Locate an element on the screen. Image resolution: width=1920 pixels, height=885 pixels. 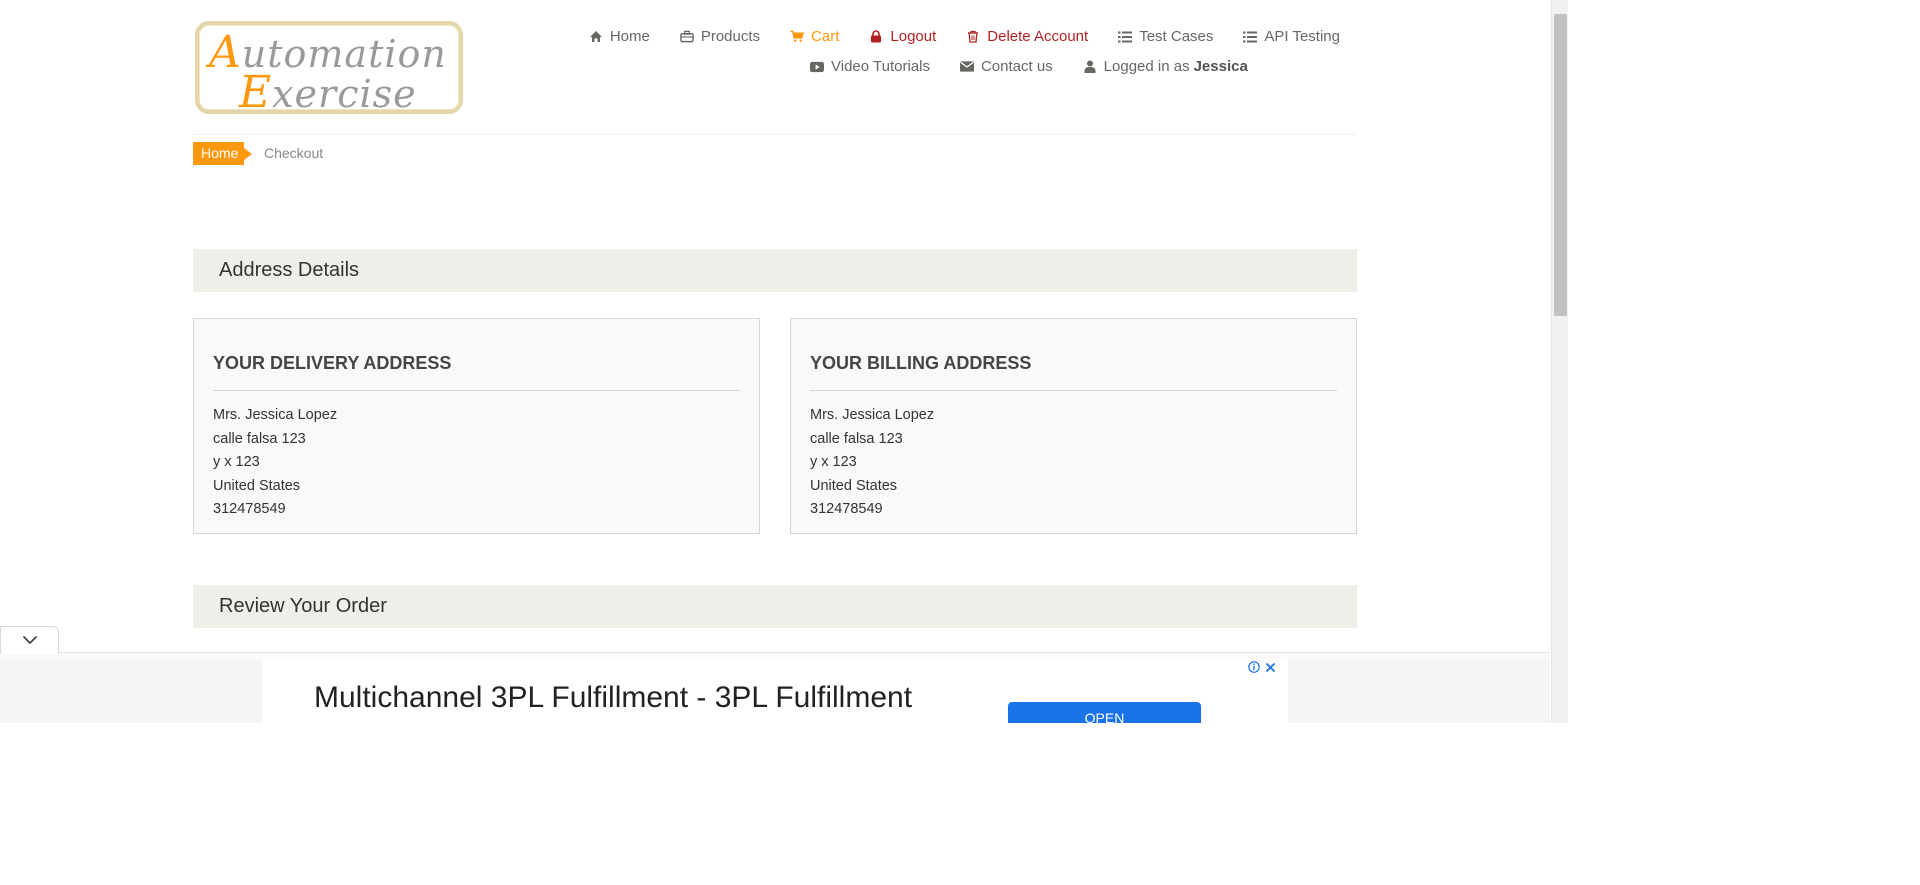
lock-icon is located at coordinates (876, 36).